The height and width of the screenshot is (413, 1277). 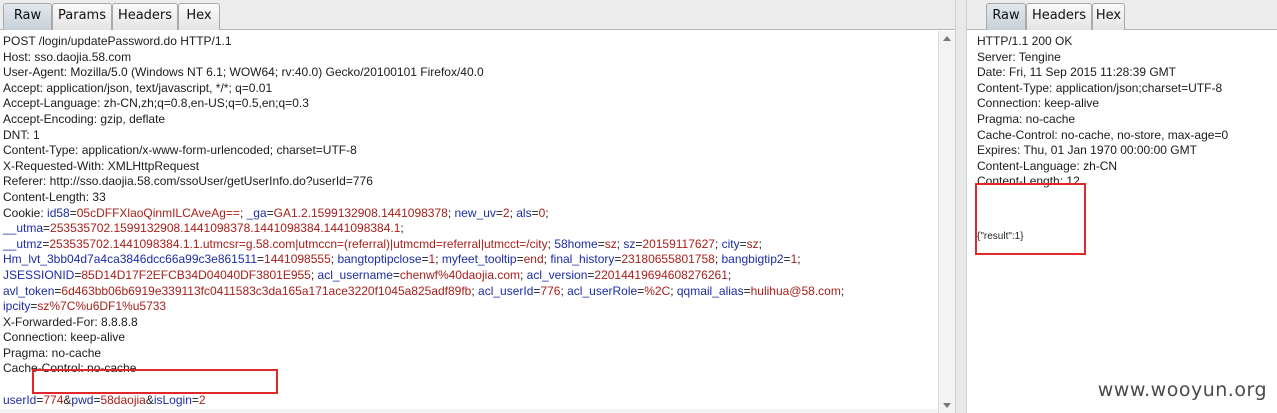 I want to click on current-line-highlight, so click(x=469, y=411).